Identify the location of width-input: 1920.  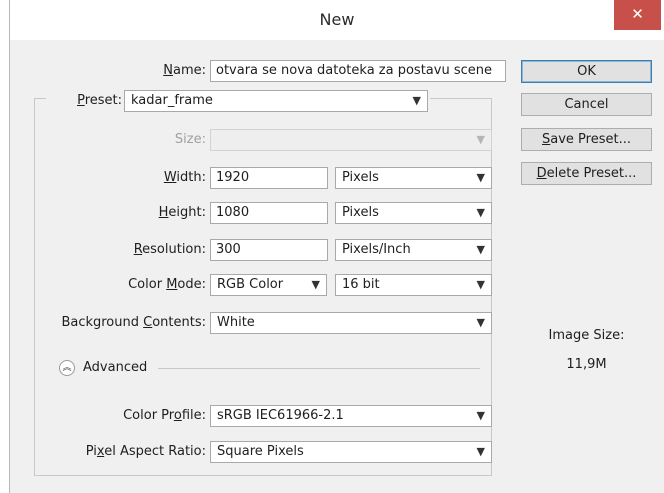
(269, 178).